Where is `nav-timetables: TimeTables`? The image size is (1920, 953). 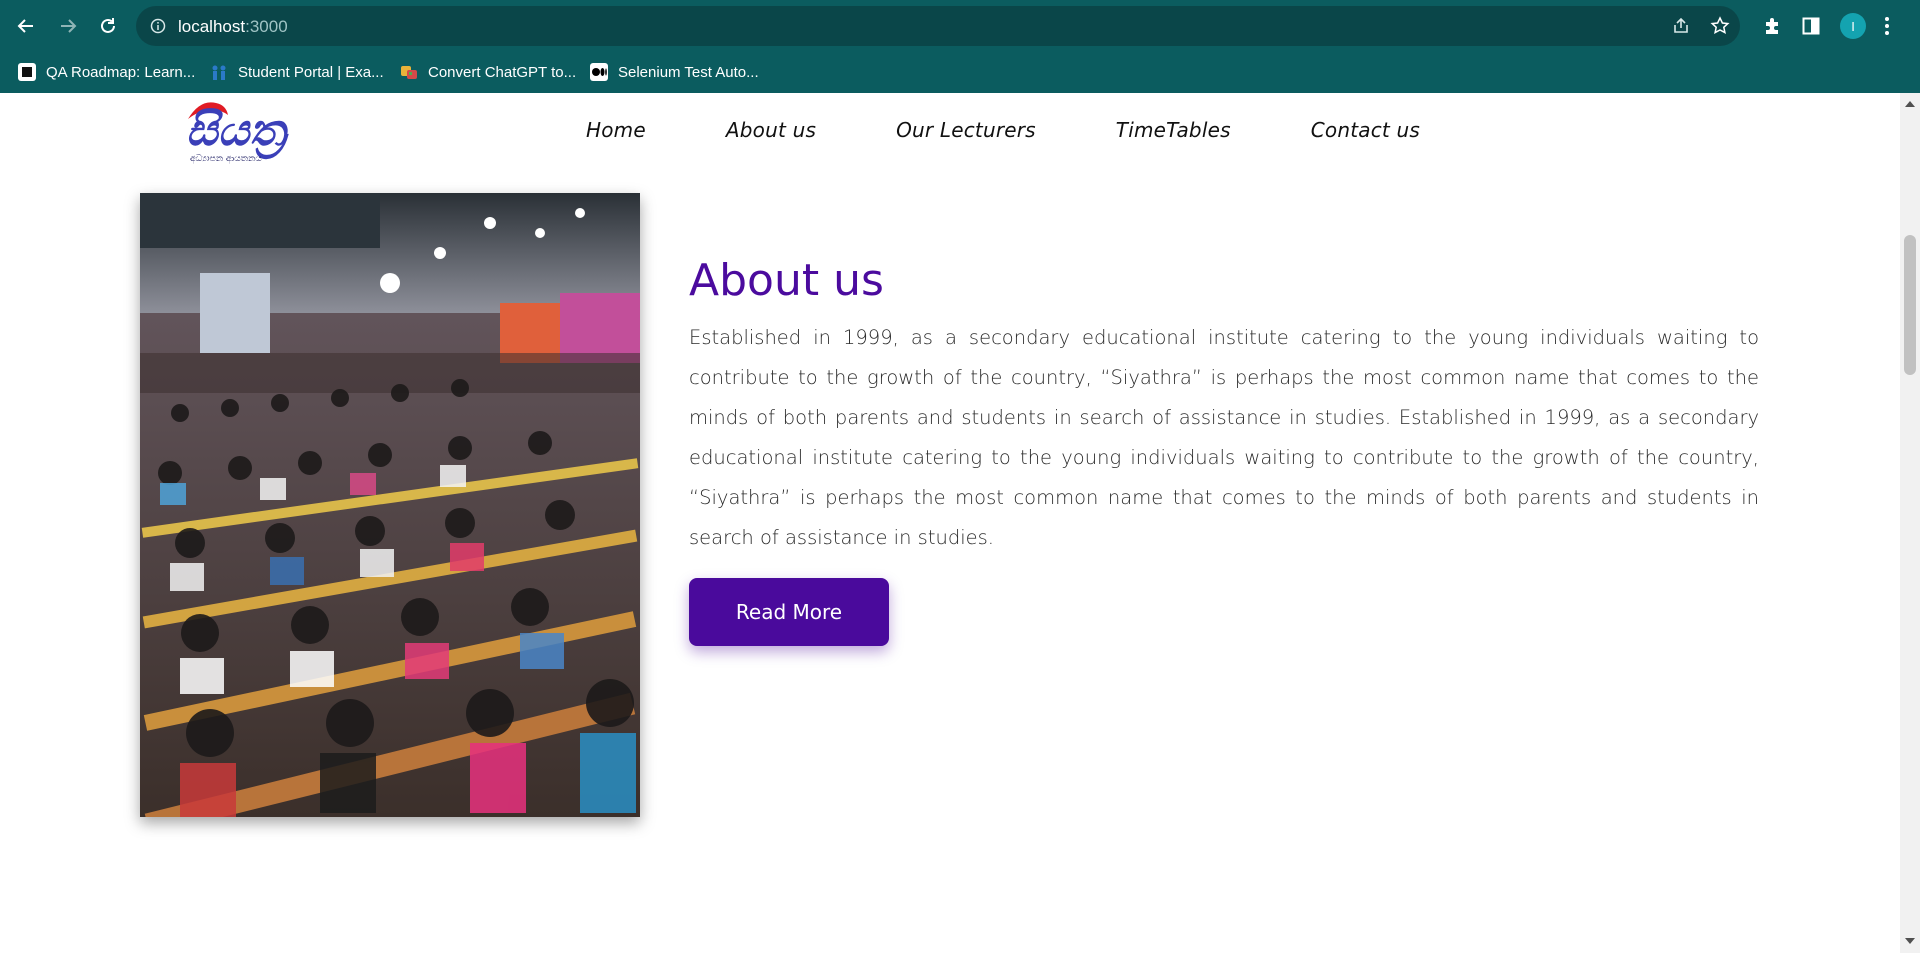 nav-timetables: TimeTables is located at coordinates (1173, 130).